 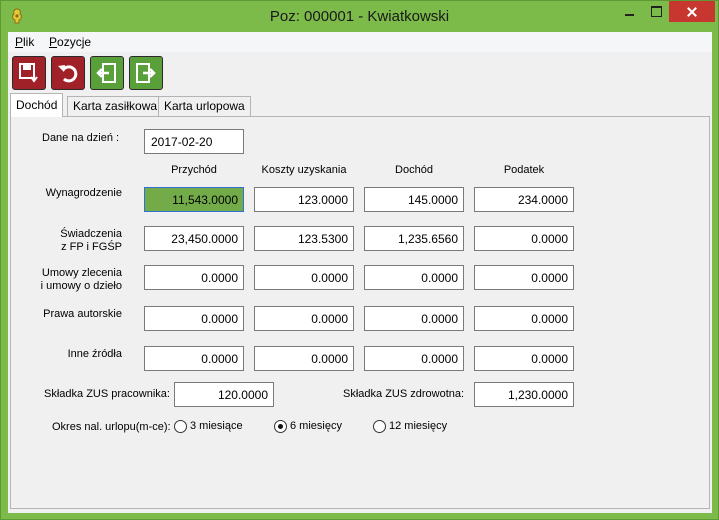 What do you see at coordinates (194, 318) in the screenshot?
I see `prawa-przychod-field: 0.0000` at bounding box center [194, 318].